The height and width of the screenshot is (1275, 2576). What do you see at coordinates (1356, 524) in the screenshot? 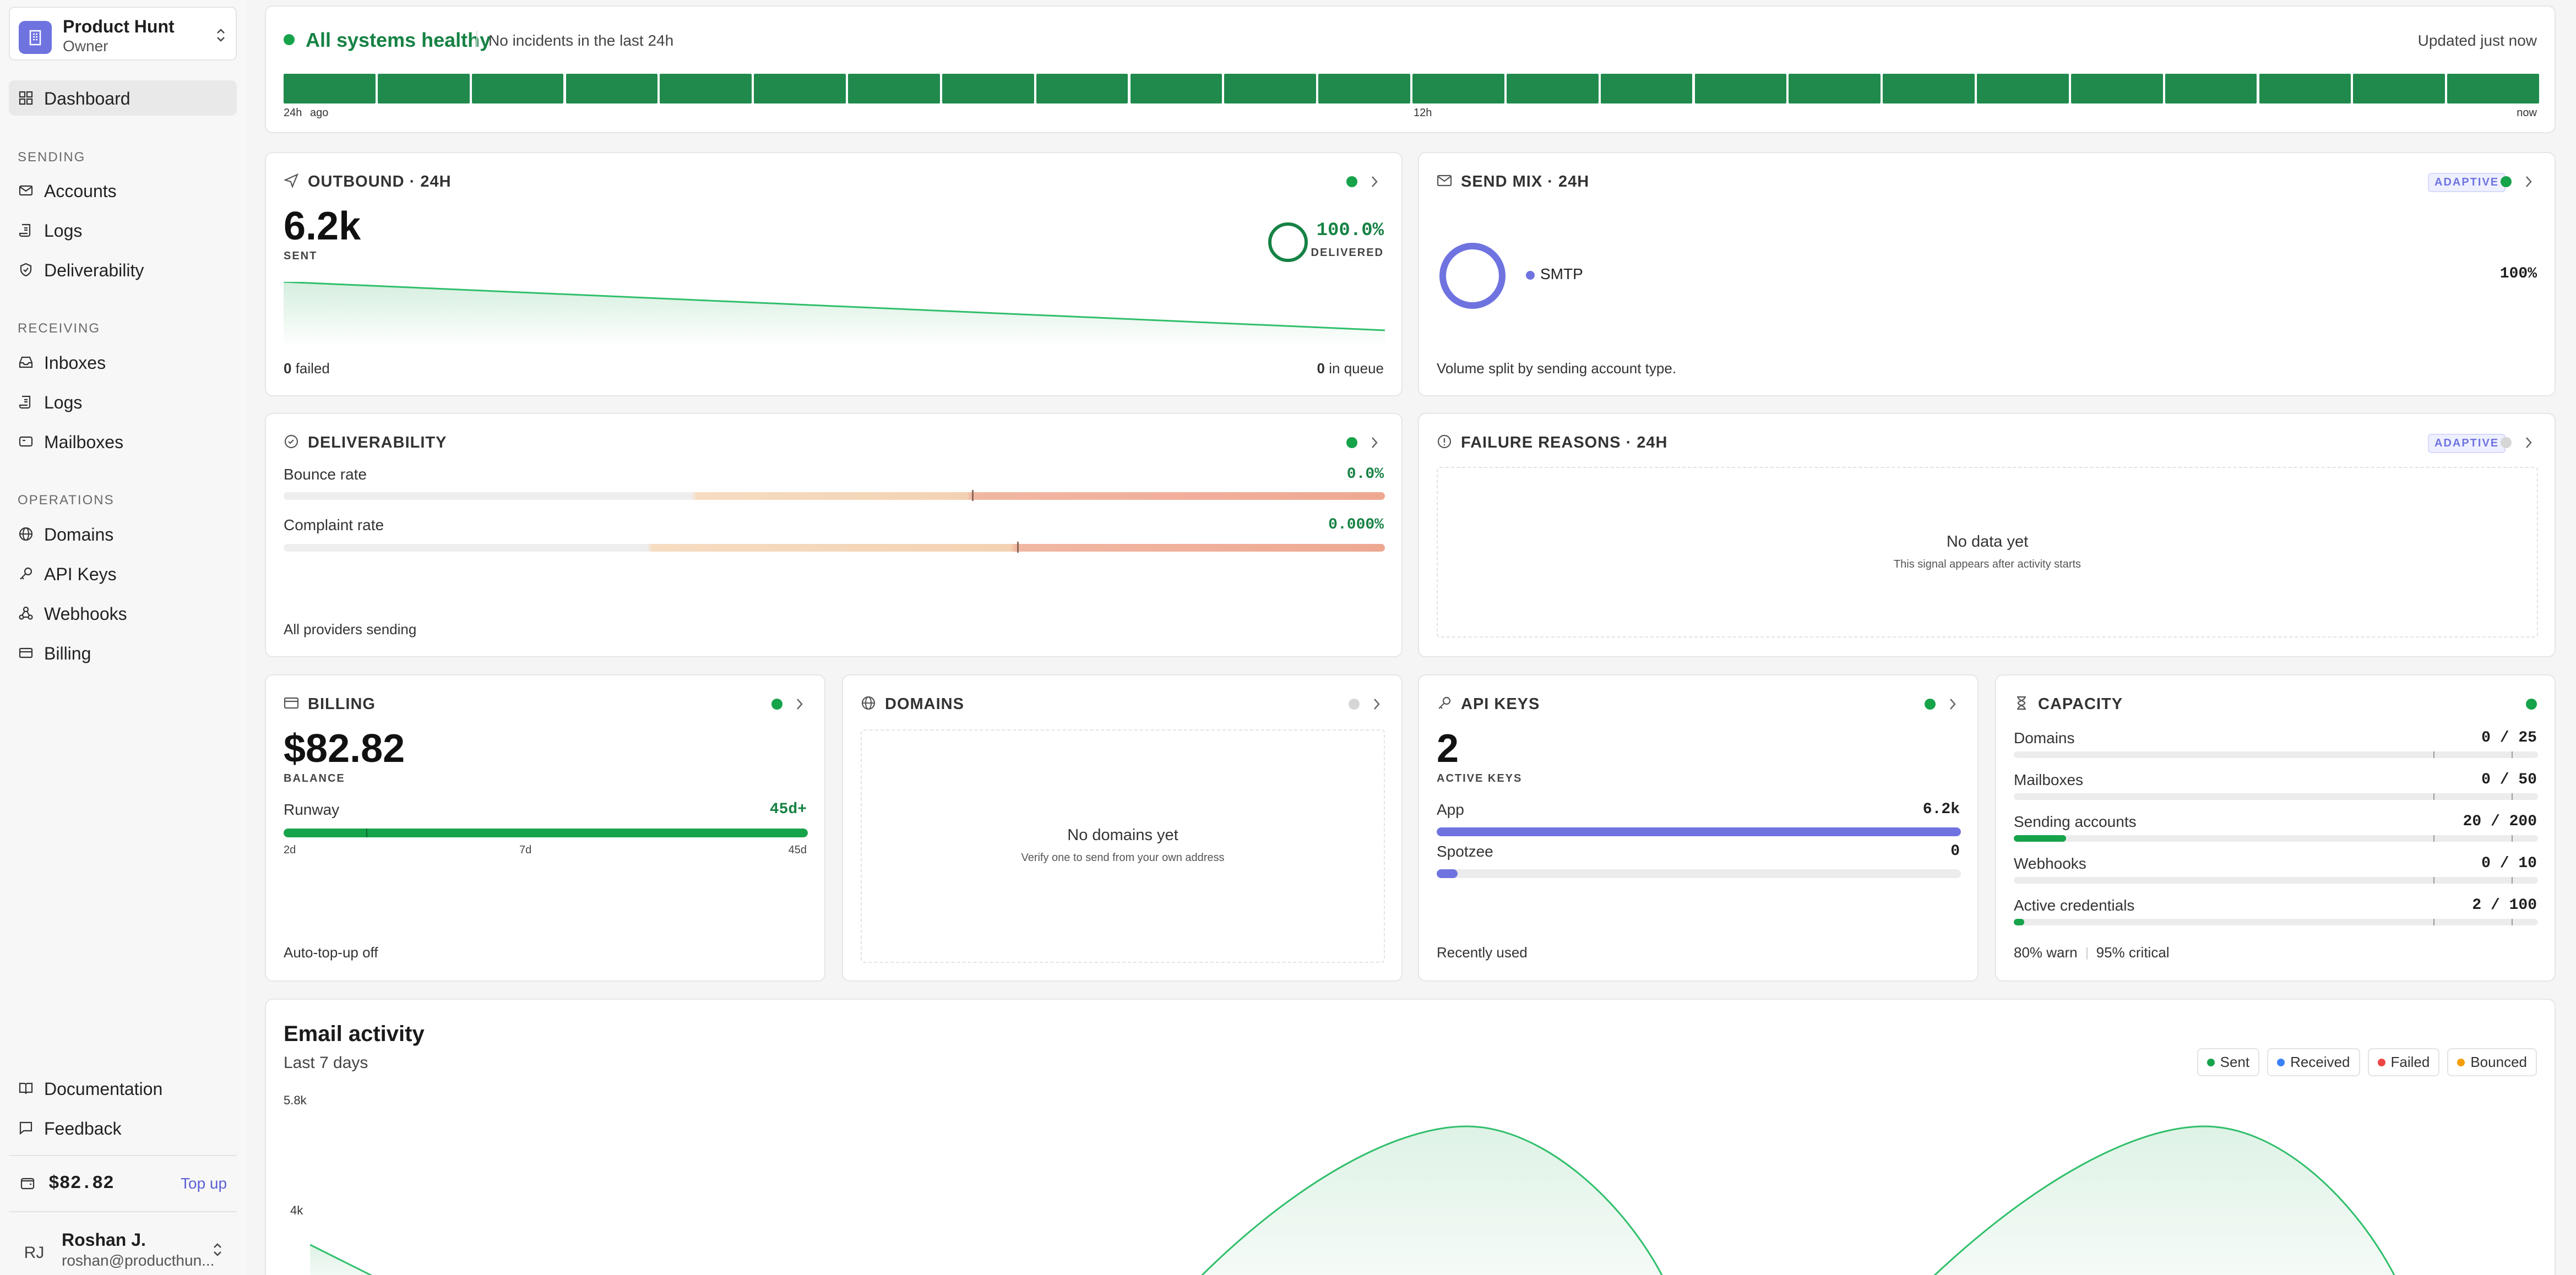
I see `complaint-rate-value: 0.000%` at bounding box center [1356, 524].